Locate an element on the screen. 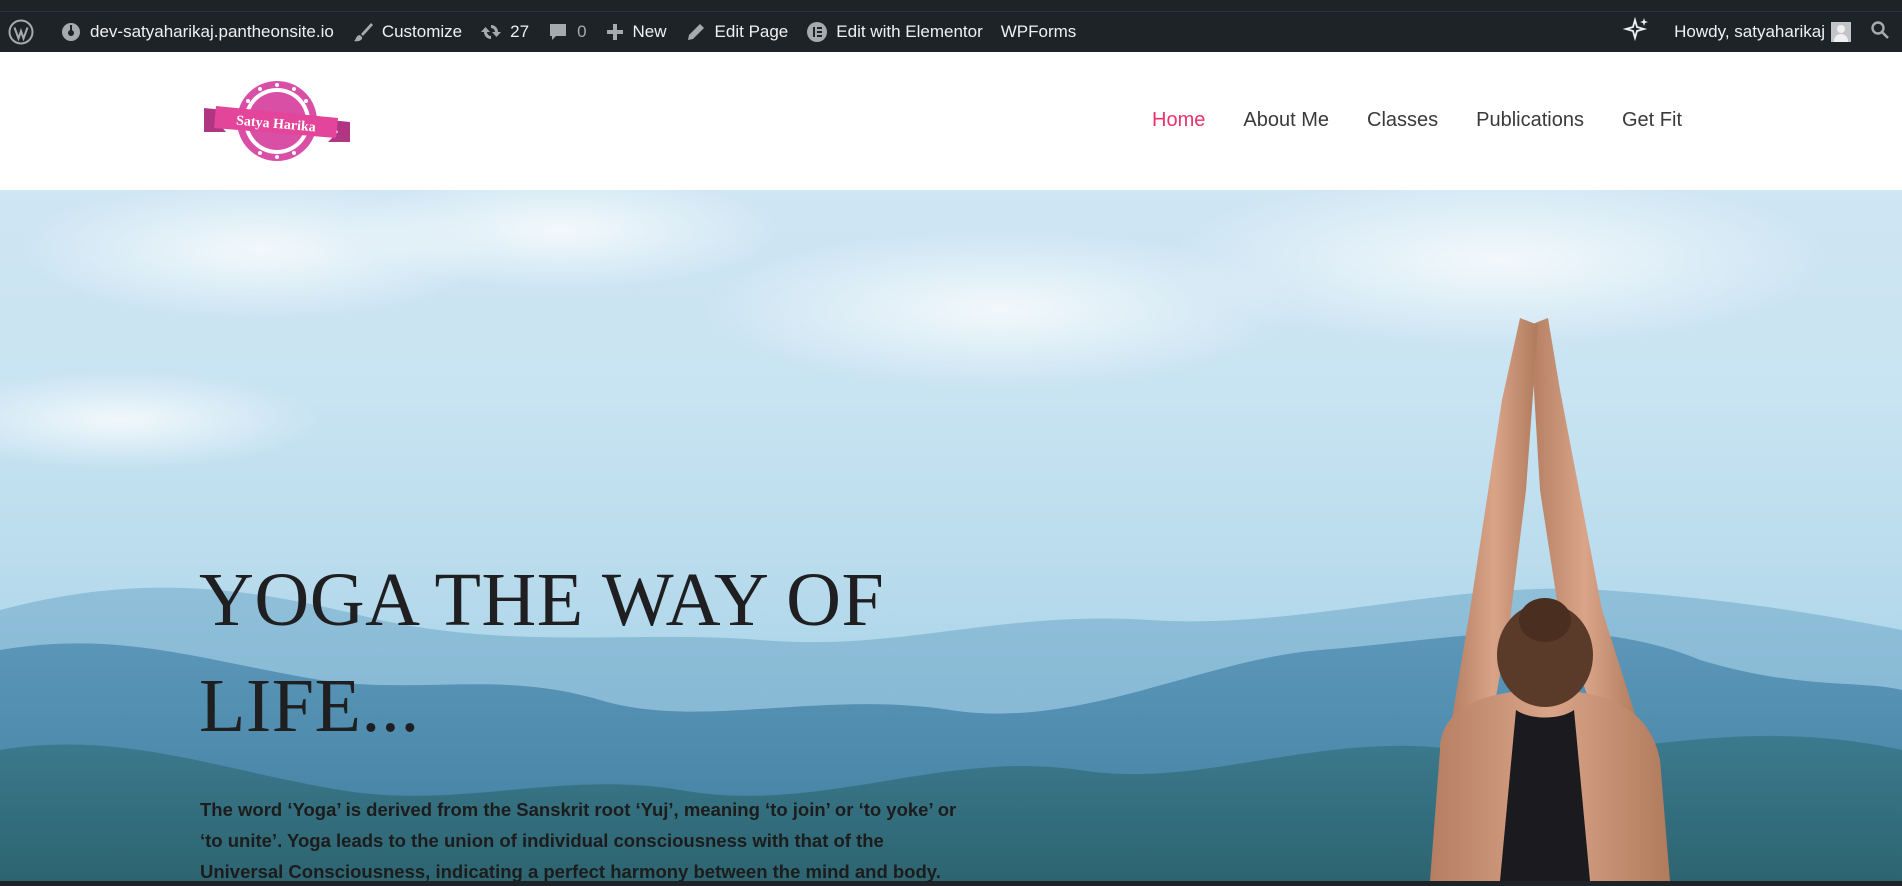  account-menu: Howdy, satyaharikaj is located at coordinates (1762, 32).